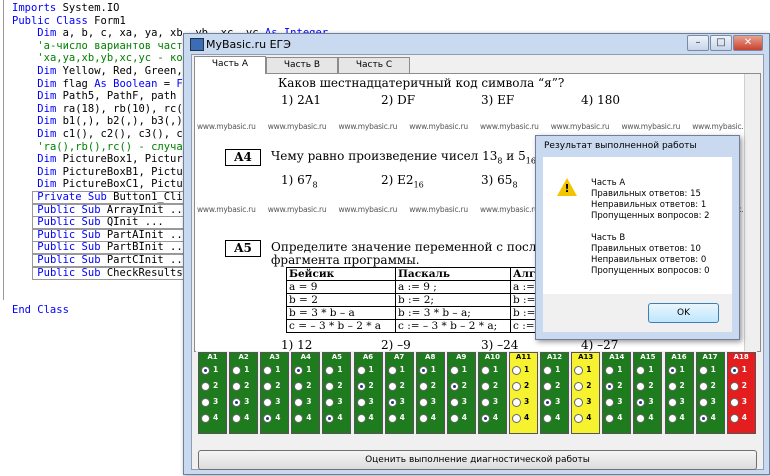  What do you see at coordinates (230, 65) in the screenshot?
I see `tab-part-a: Часть А` at bounding box center [230, 65].